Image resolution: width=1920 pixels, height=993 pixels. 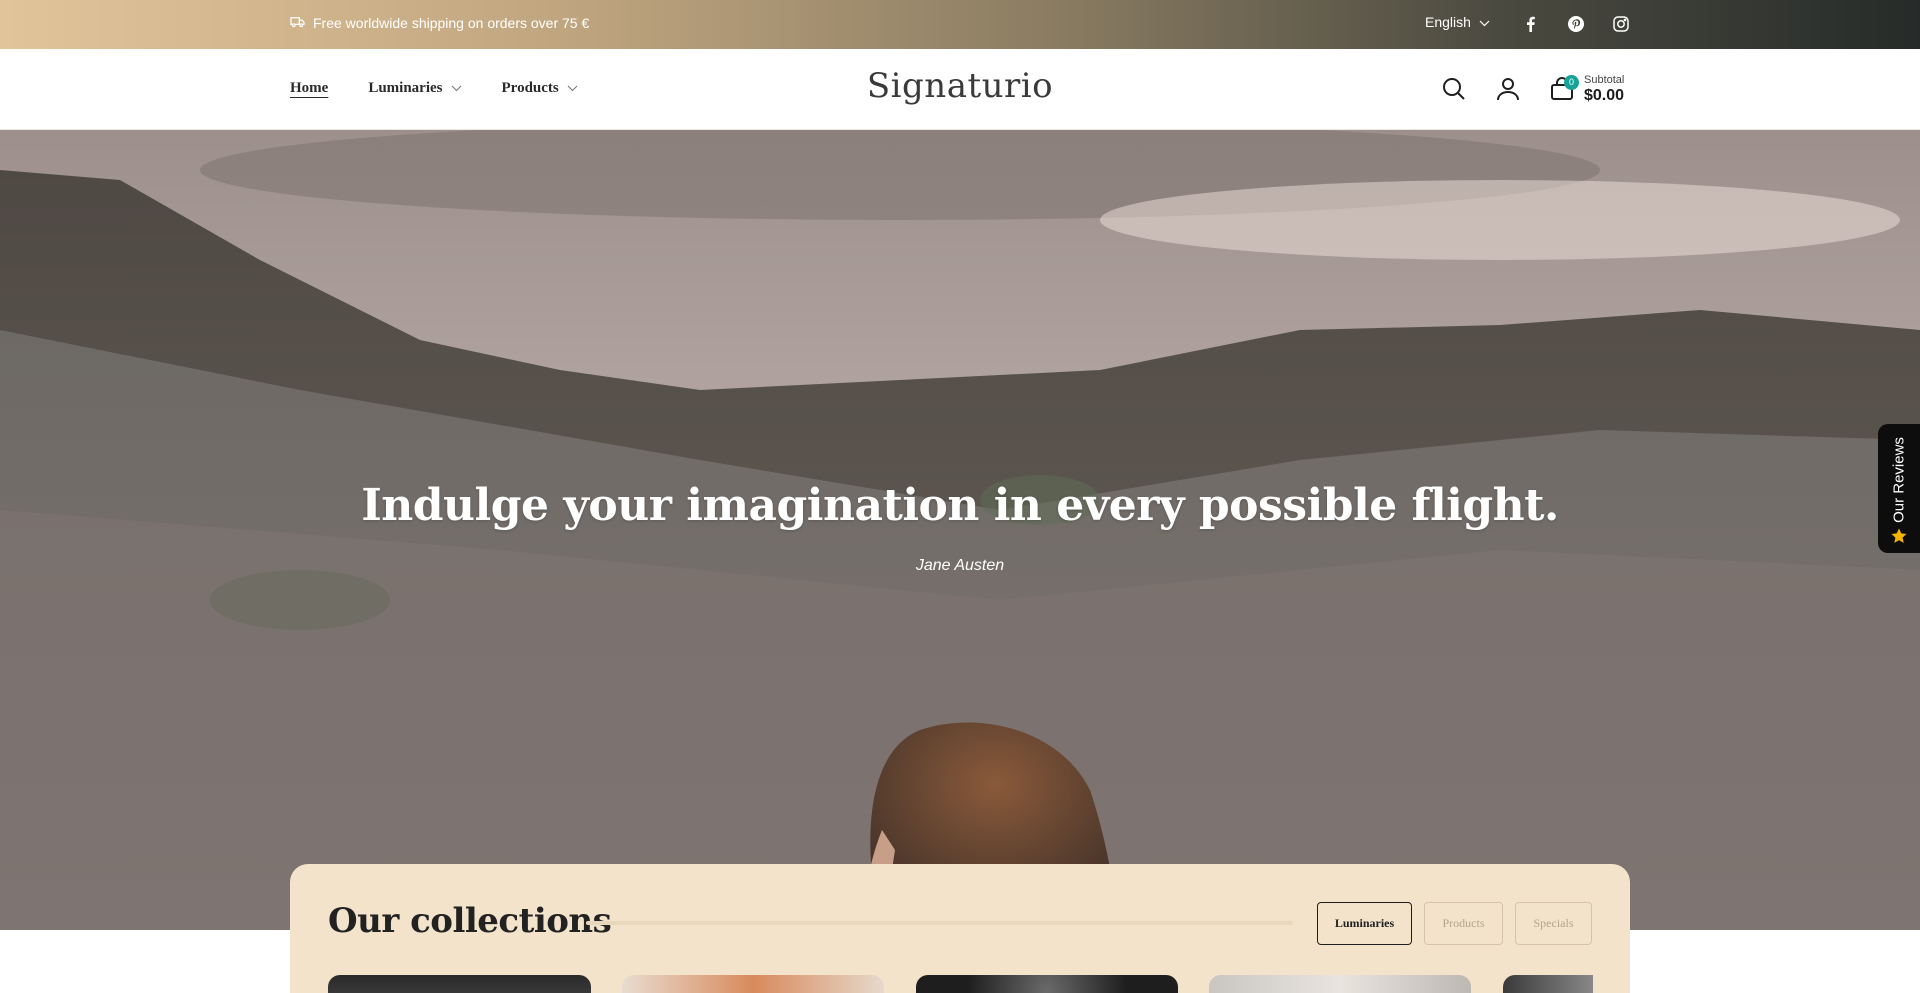 I want to click on cart-count-badge: 0, so click(x=1571, y=82).